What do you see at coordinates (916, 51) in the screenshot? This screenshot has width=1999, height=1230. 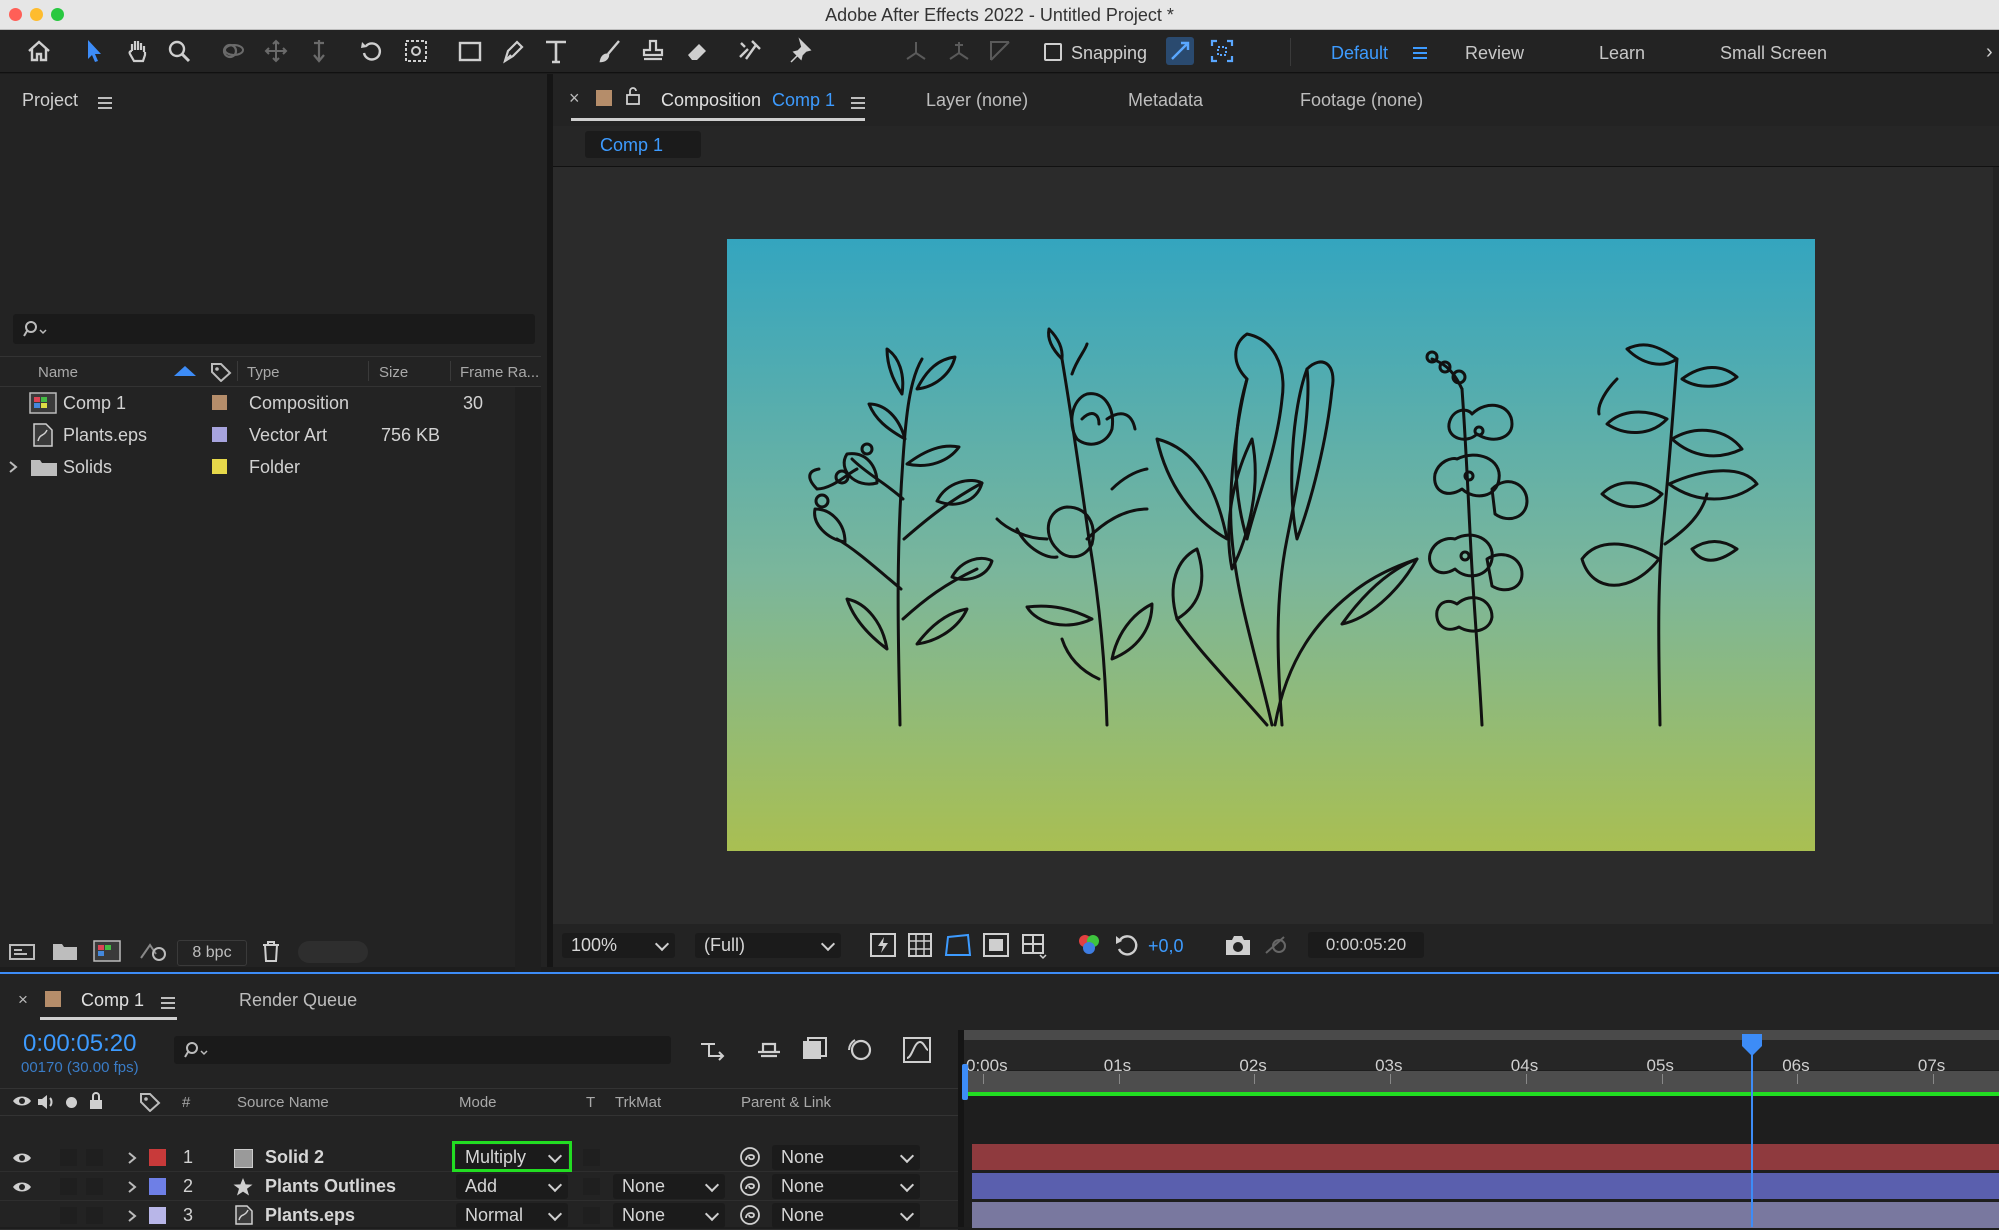 I see `axis-local-icon` at bounding box center [916, 51].